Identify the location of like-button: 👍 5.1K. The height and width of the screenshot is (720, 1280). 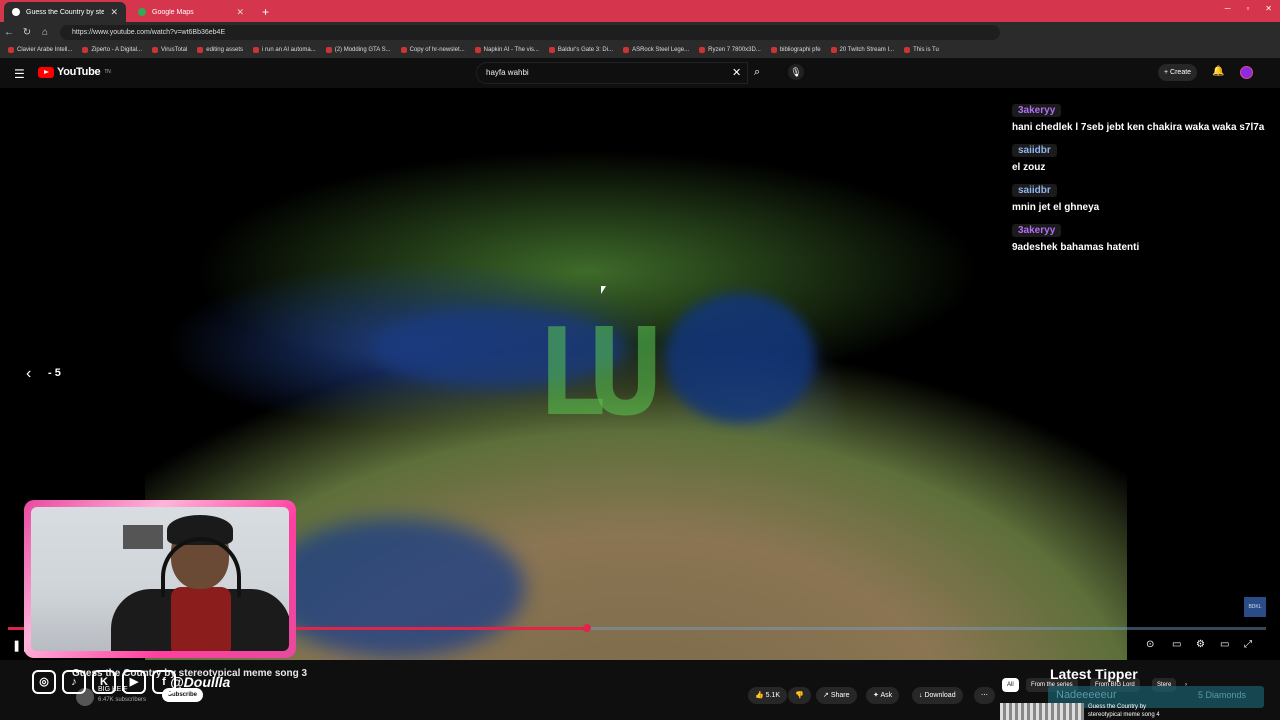
(768, 695).